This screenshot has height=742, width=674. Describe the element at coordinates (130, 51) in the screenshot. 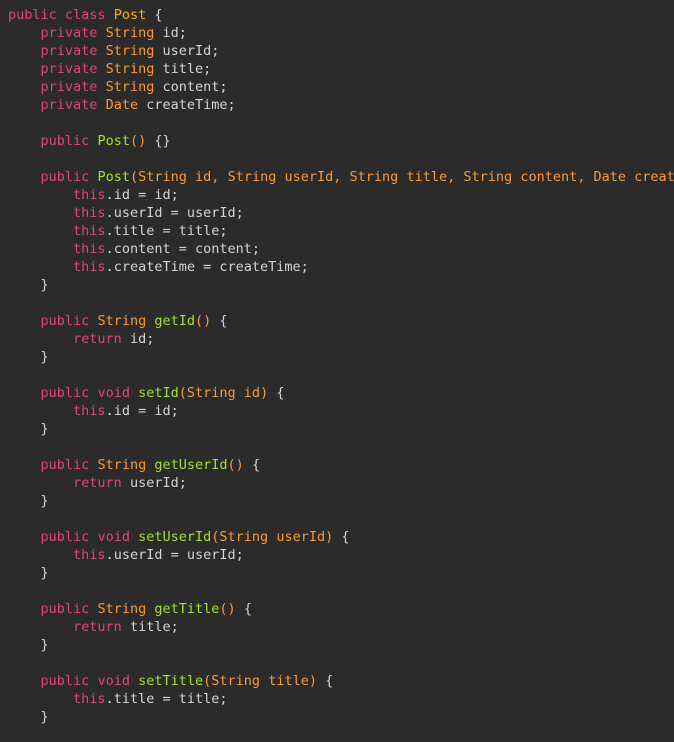

I see `code-line: private String userId;` at that location.